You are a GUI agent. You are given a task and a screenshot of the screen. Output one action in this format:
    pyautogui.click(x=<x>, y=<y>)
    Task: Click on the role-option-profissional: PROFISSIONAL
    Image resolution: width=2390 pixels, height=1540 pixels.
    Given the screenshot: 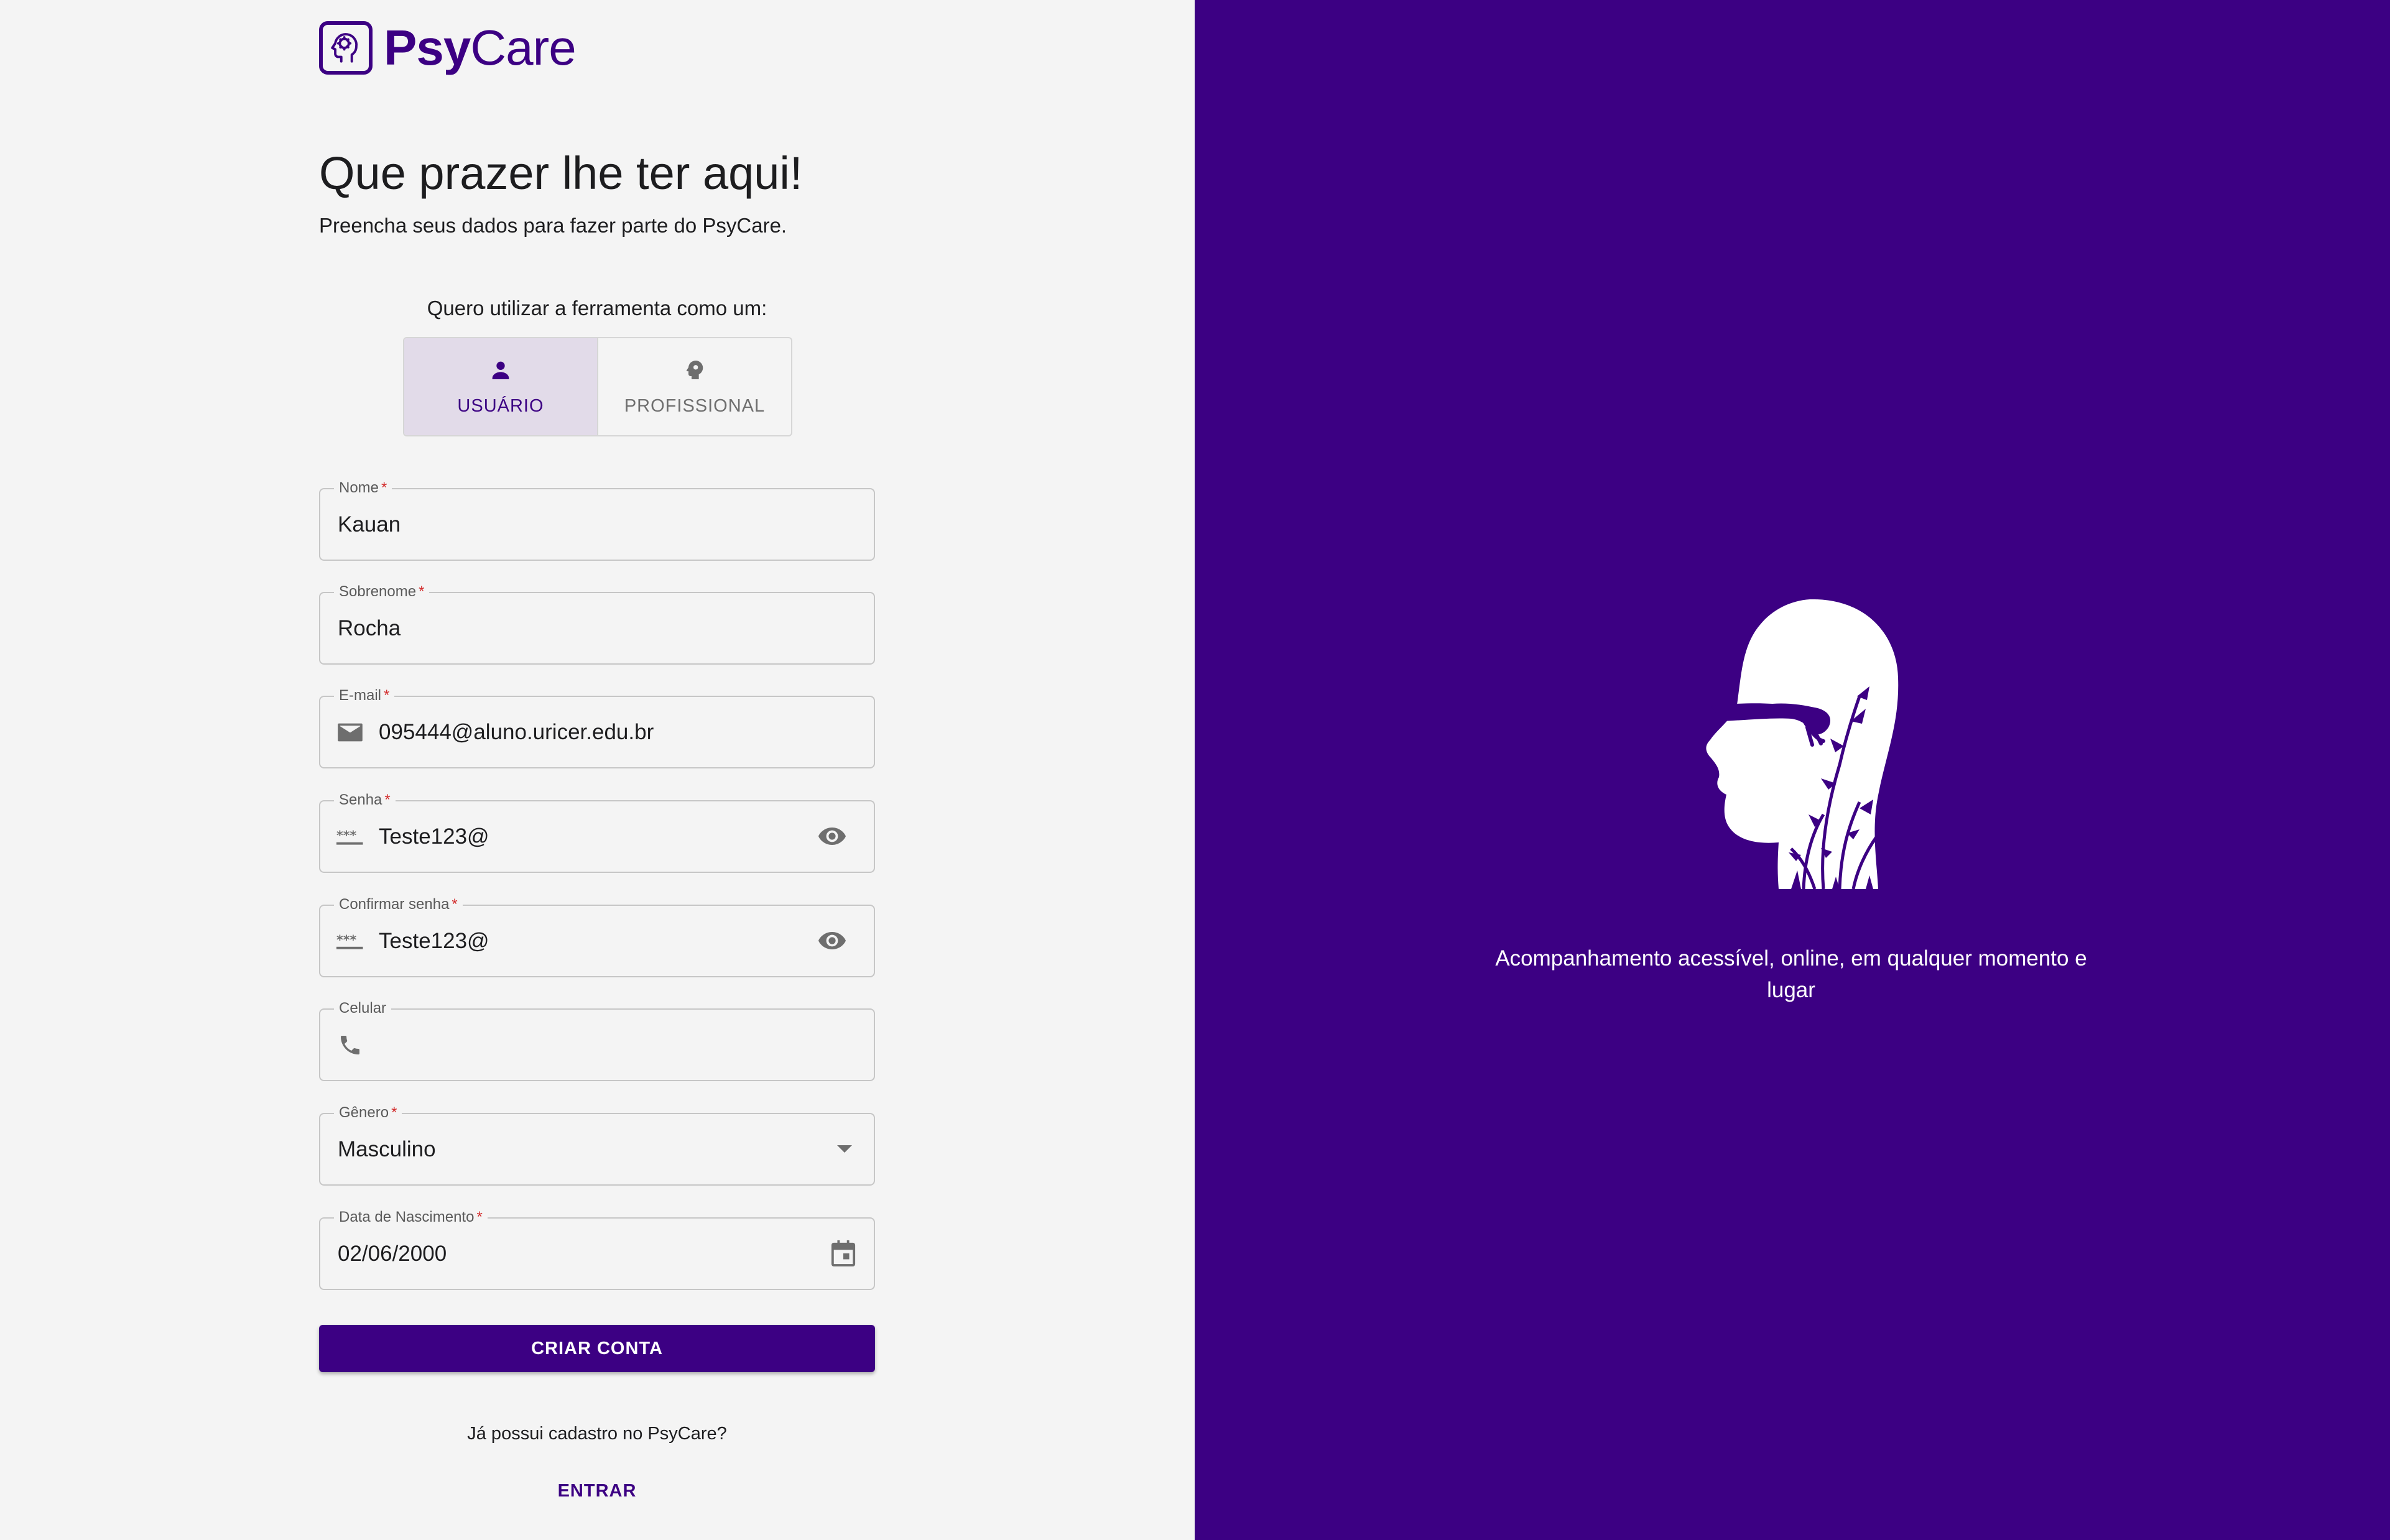 What is the action you would take?
    pyautogui.click(x=694, y=386)
    